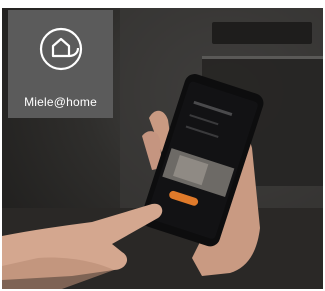 The height and width of the screenshot is (291, 325). I want to click on home-at-icon, so click(61, 49).